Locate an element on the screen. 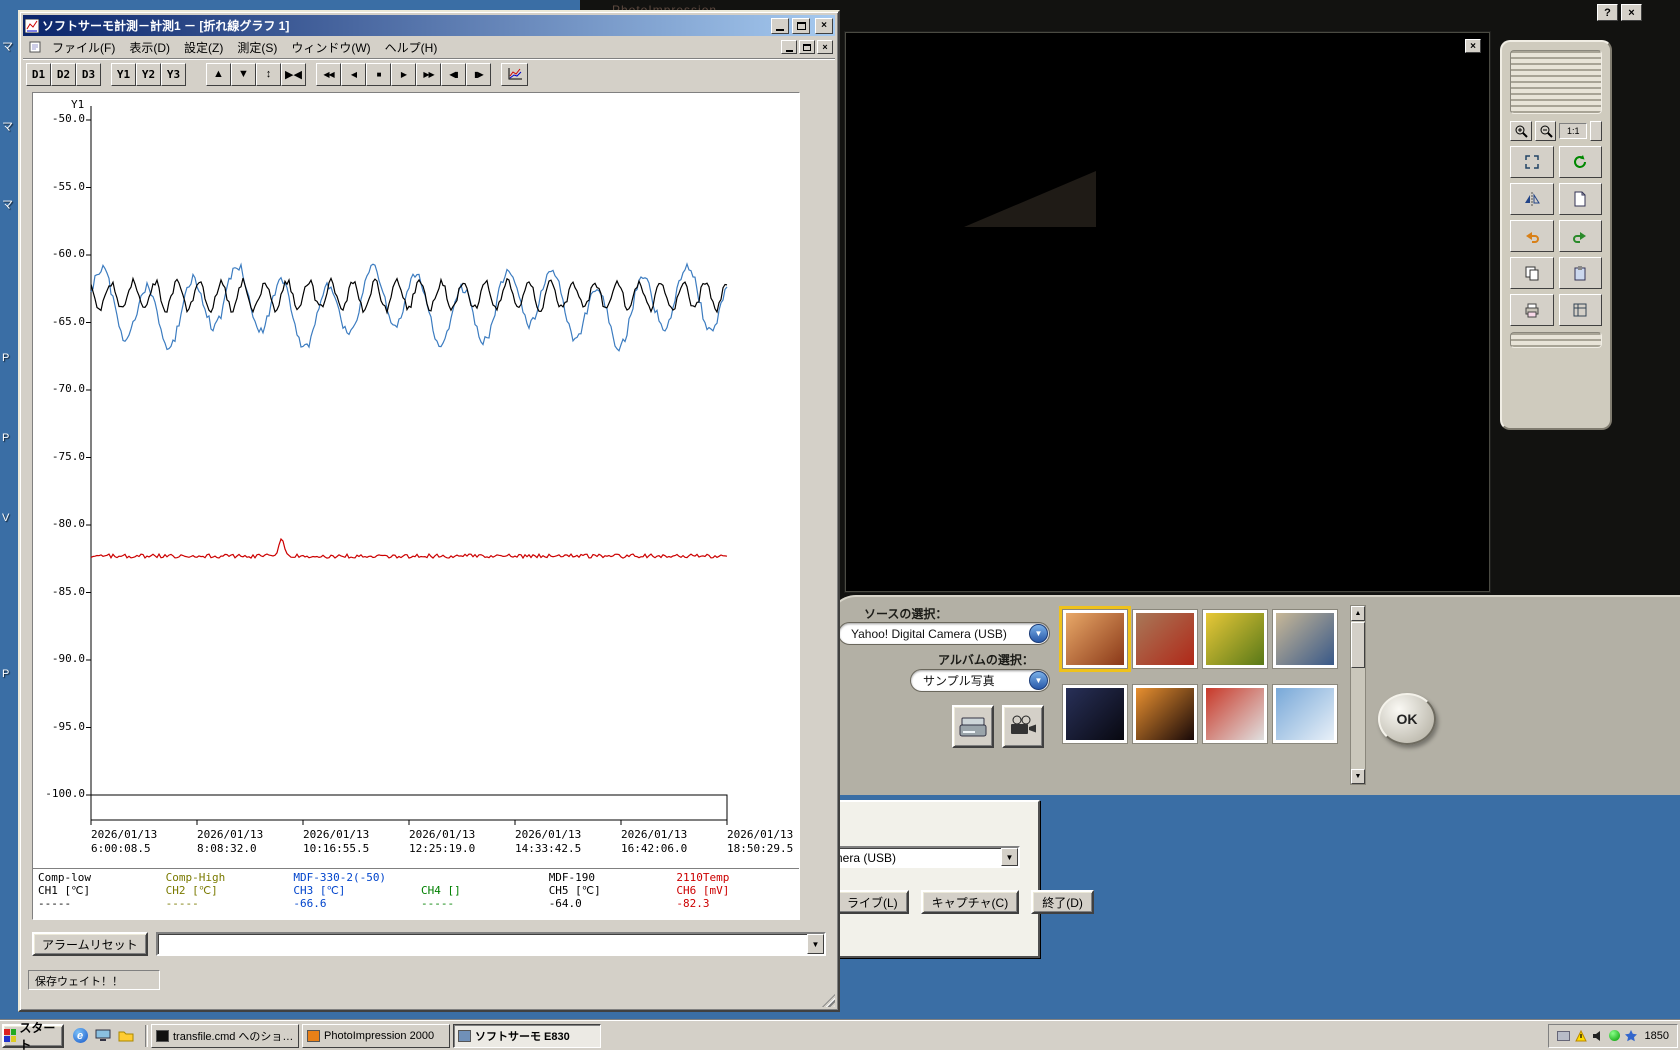 Image resolution: width=1680 pixels, height=1050 pixels. zoom-out-button is located at coordinates (1545, 131).